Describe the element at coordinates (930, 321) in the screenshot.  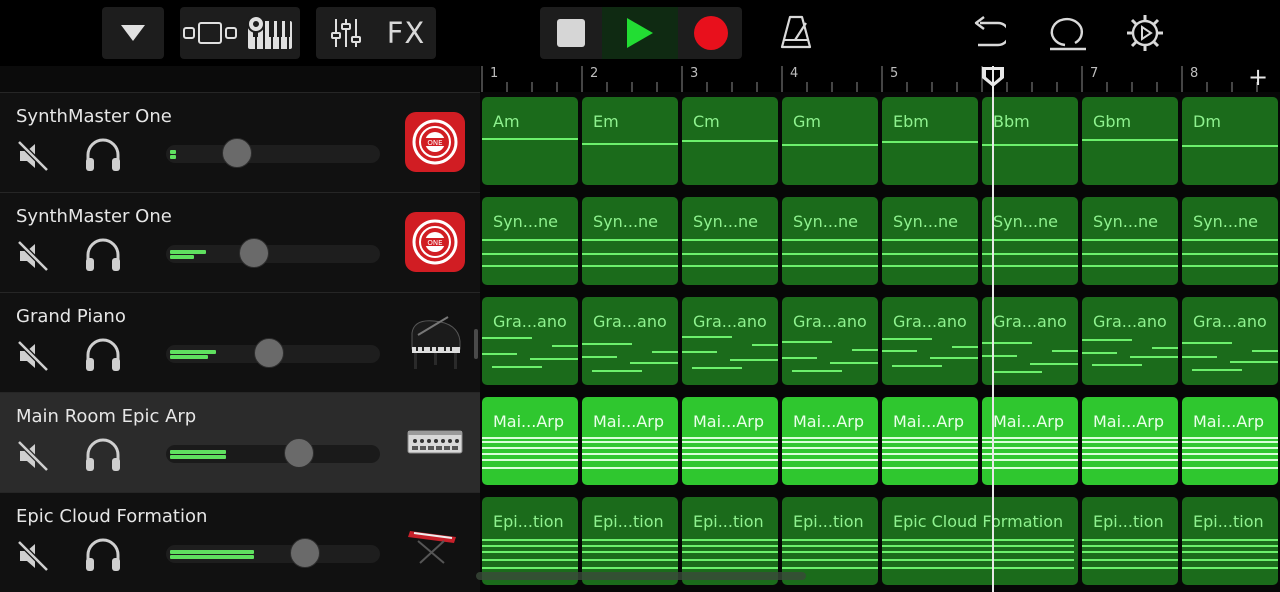
I see `region-label: Gra...ano` at that location.